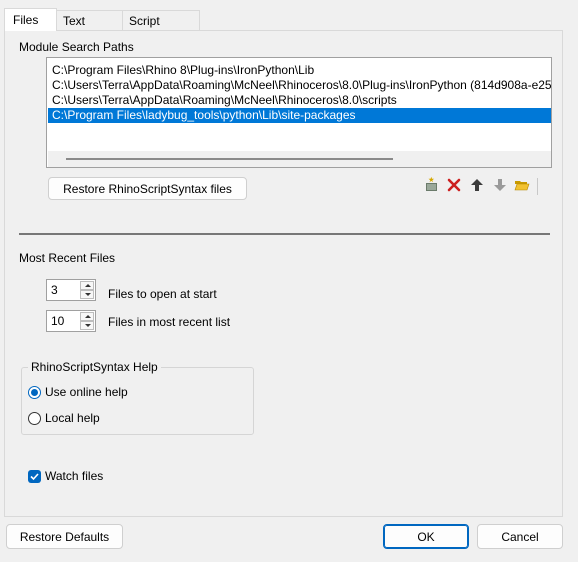 The width and height of the screenshot is (578, 562). I want to click on recent-list-stepper: 10, so click(71, 321).